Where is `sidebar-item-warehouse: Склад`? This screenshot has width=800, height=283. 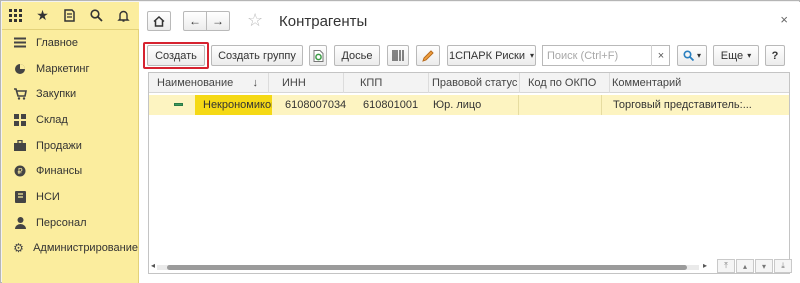
sidebar-item-warehouse: Склад is located at coordinates (70, 120).